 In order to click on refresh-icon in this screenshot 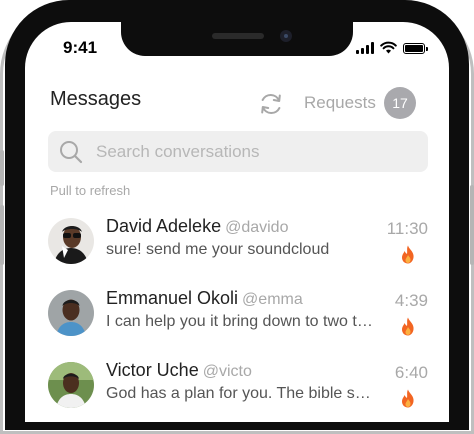, I will do `click(271, 104)`.